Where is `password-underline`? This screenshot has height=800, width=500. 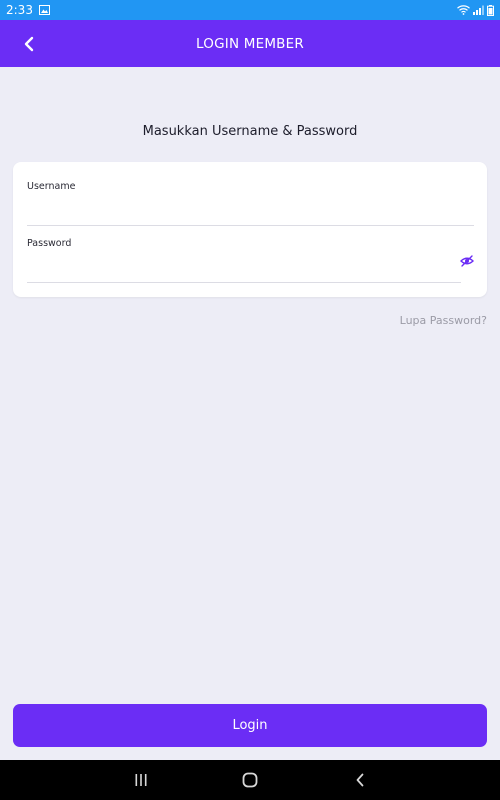
password-underline is located at coordinates (244, 282).